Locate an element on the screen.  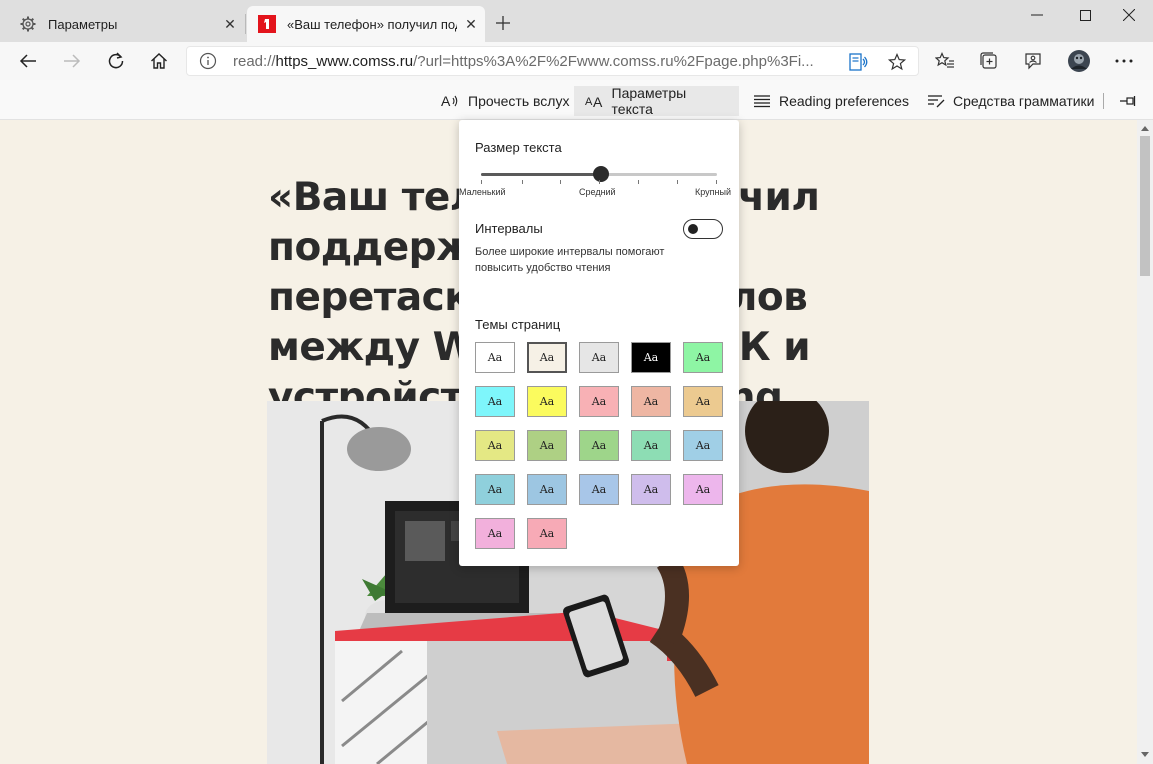
close-window-button is located at coordinates (1129, 15).